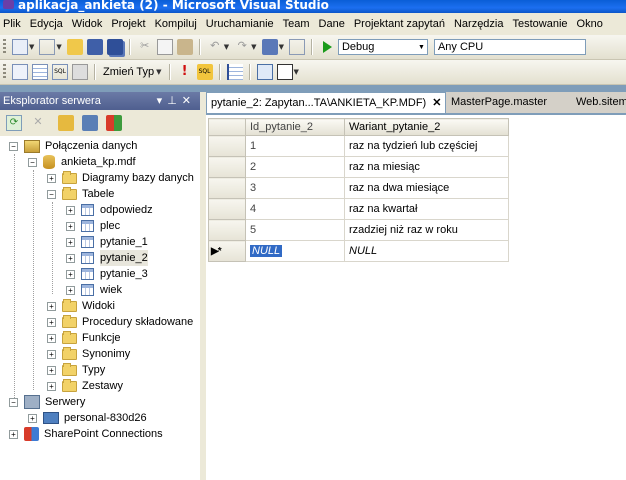 The width and height of the screenshot is (626, 480). Describe the element at coordinates (66, 123) in the screenshot. I see `connect-to-database-icon` at that location.